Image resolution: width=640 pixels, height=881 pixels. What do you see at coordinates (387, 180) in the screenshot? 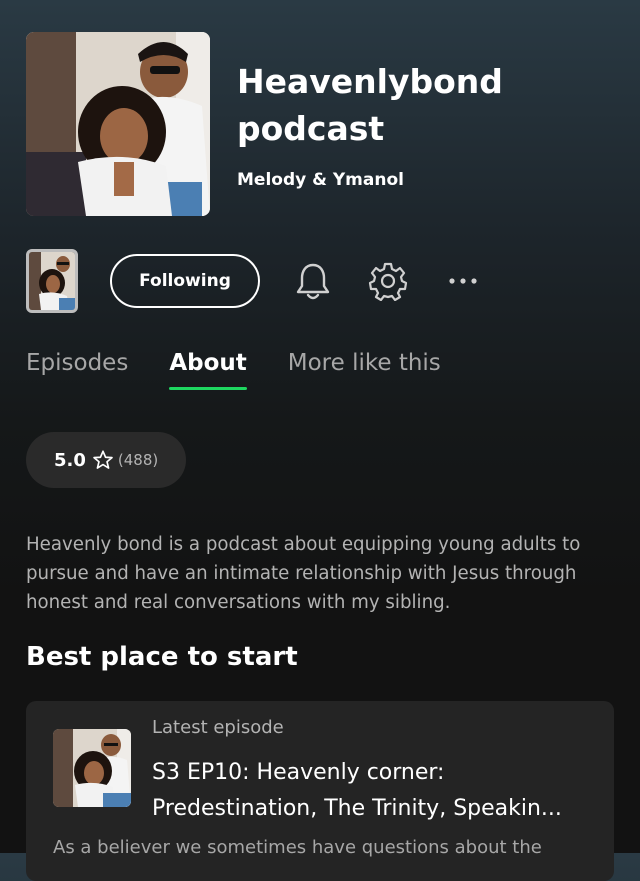
I see `podcast-author: Melody & Ymanol` at bounding box center [387, 180].